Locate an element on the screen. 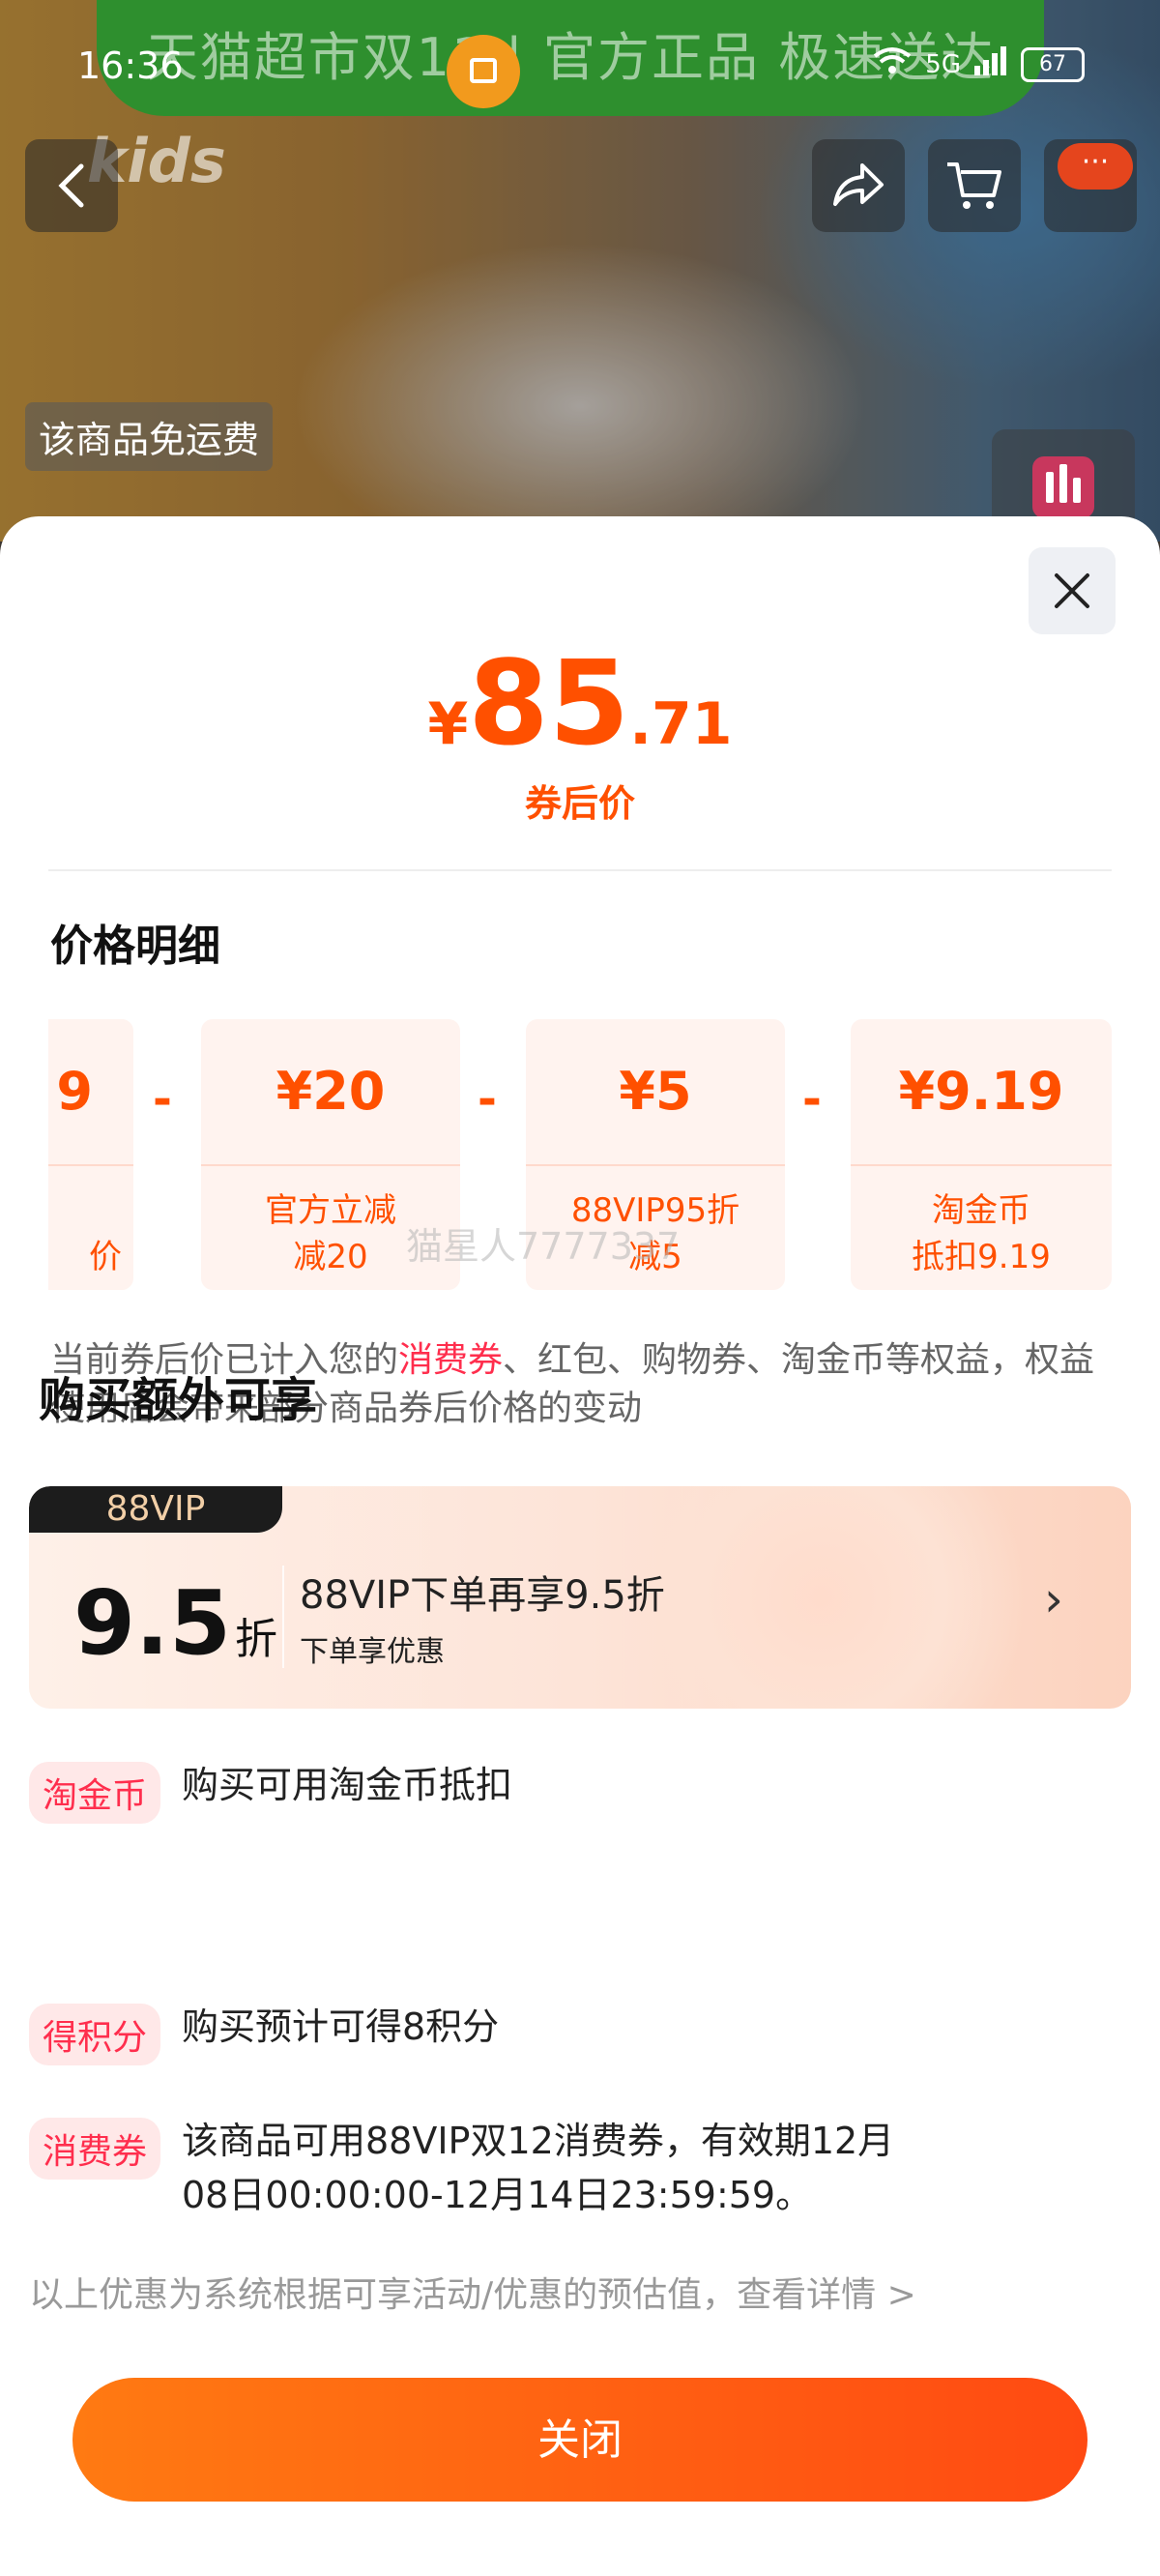 The height and width of the screenshot is (2576, 1160). vip-tag: 88VIP is located at coordinates (155, 1509).